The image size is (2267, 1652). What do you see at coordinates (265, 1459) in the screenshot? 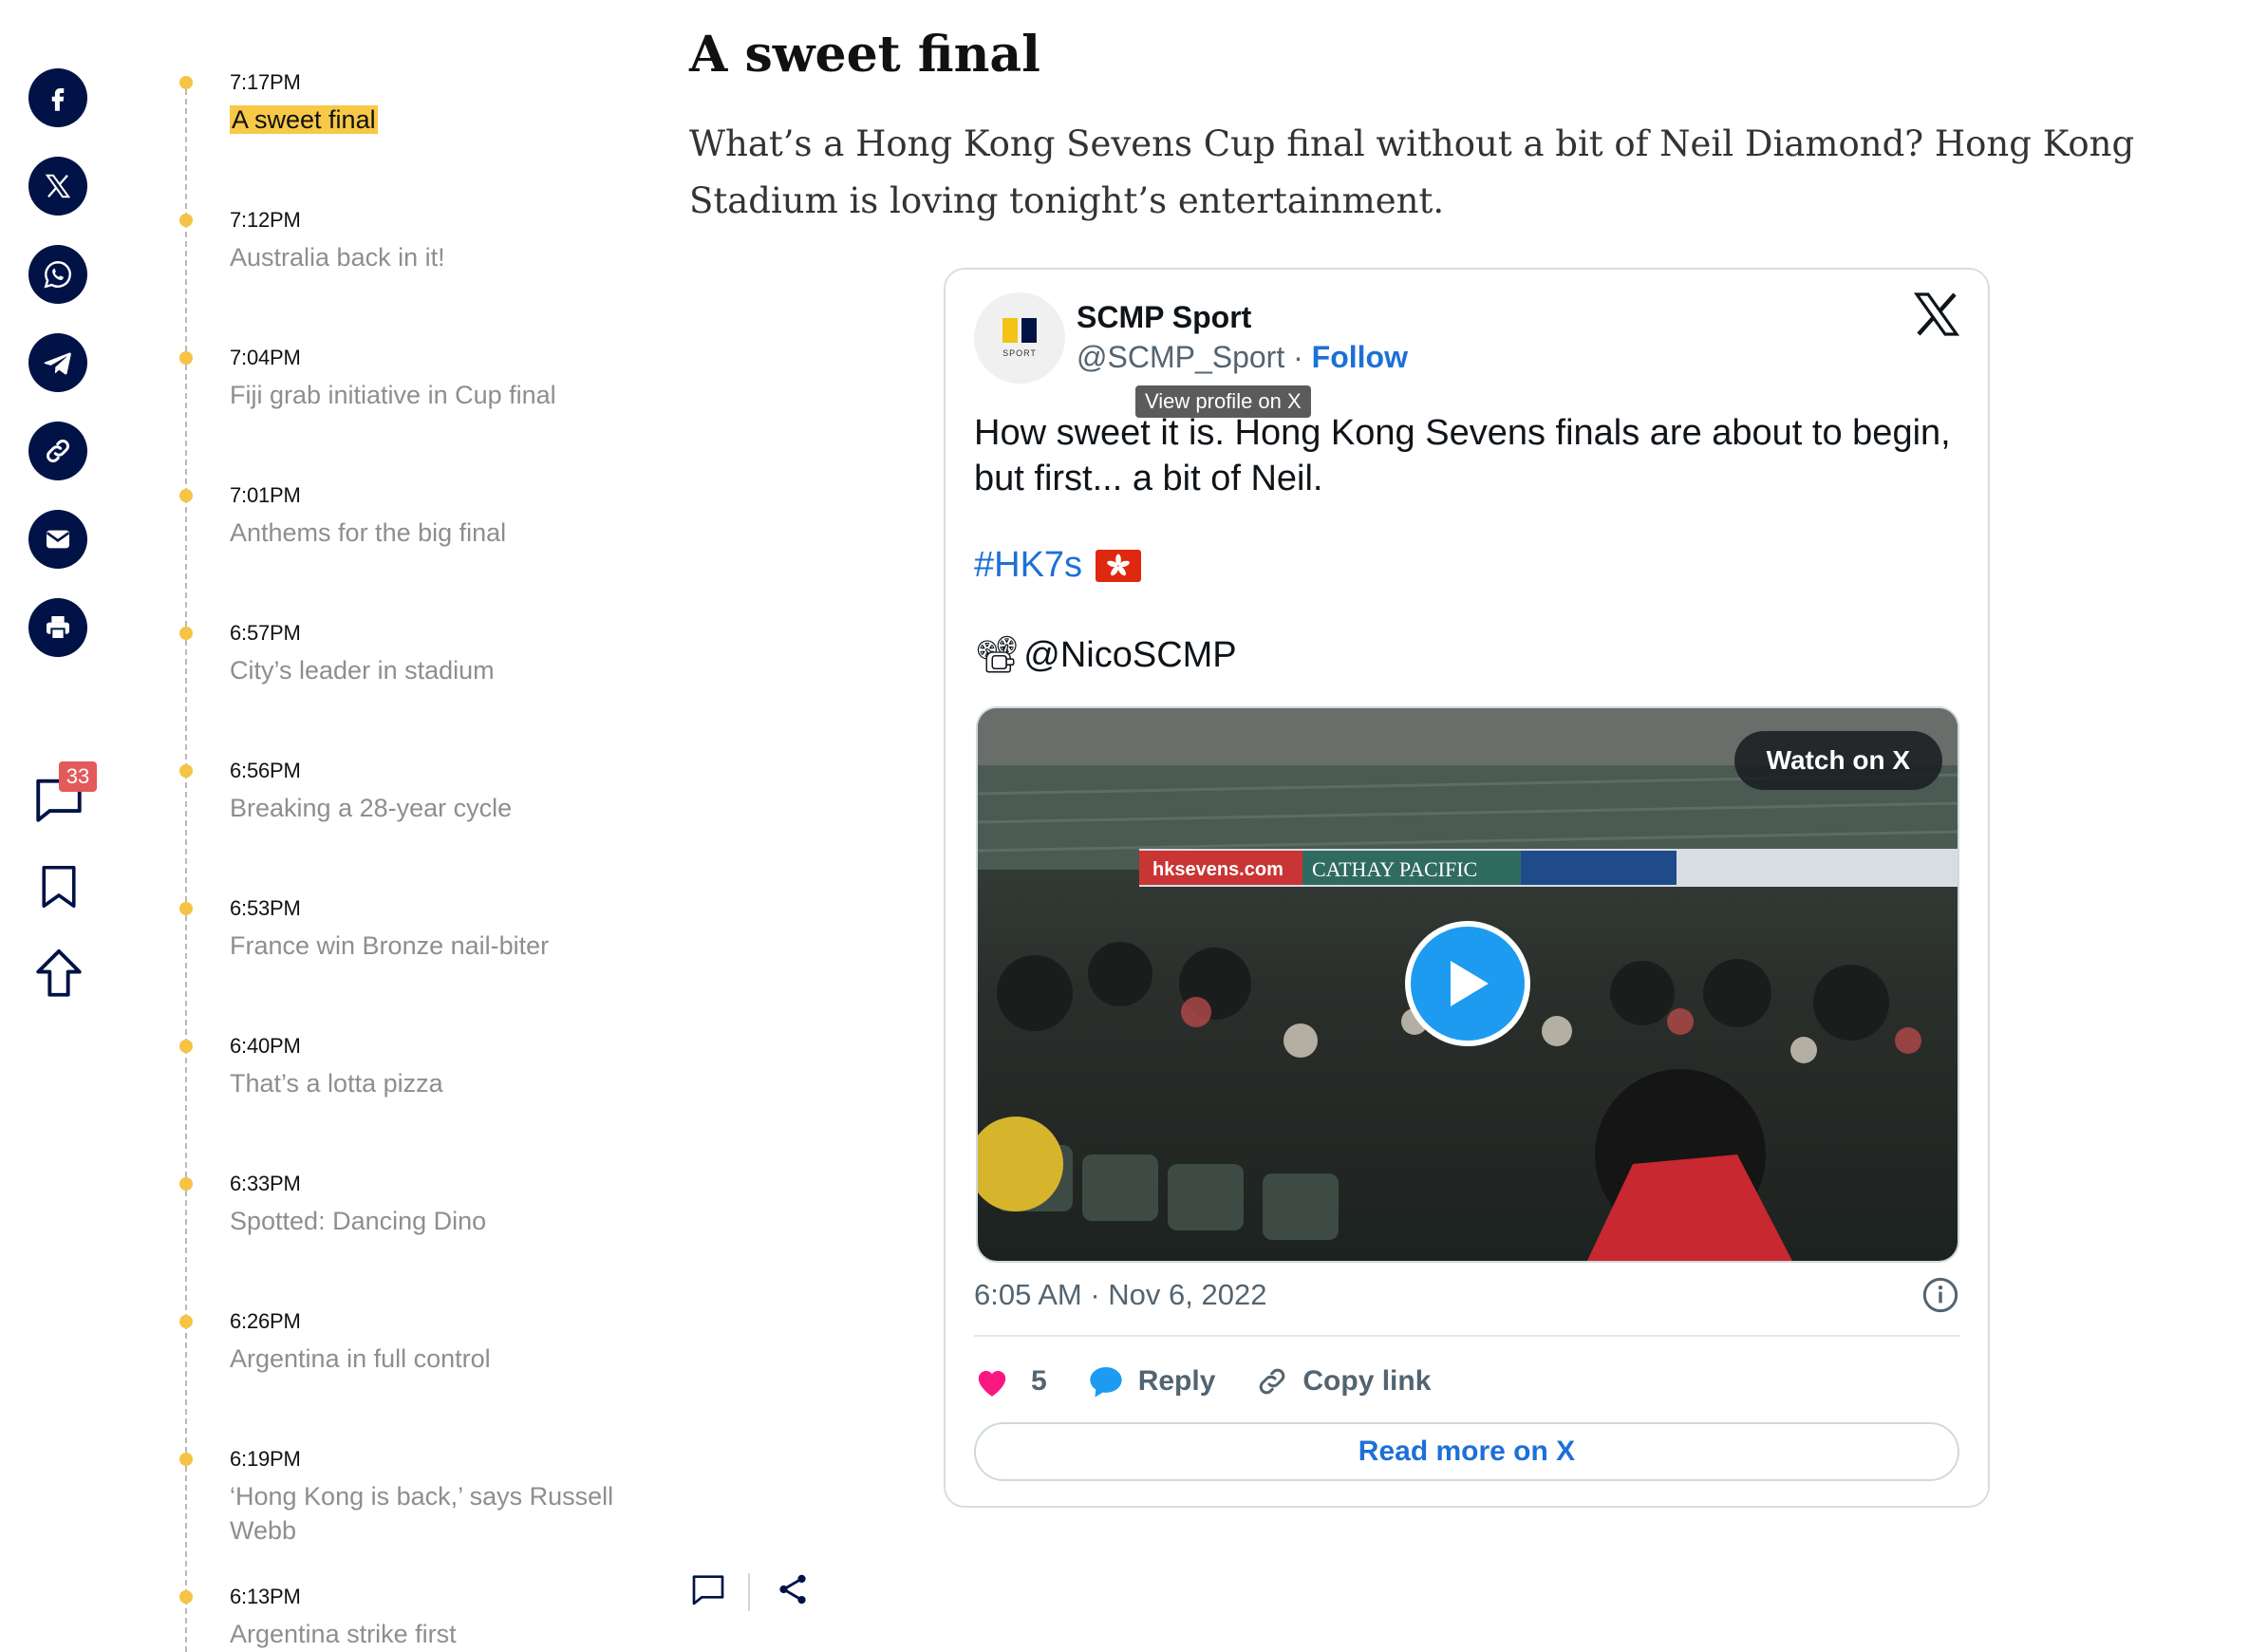
I see `timeline-time: 6:19PM` at bounding box center [265, 1459].